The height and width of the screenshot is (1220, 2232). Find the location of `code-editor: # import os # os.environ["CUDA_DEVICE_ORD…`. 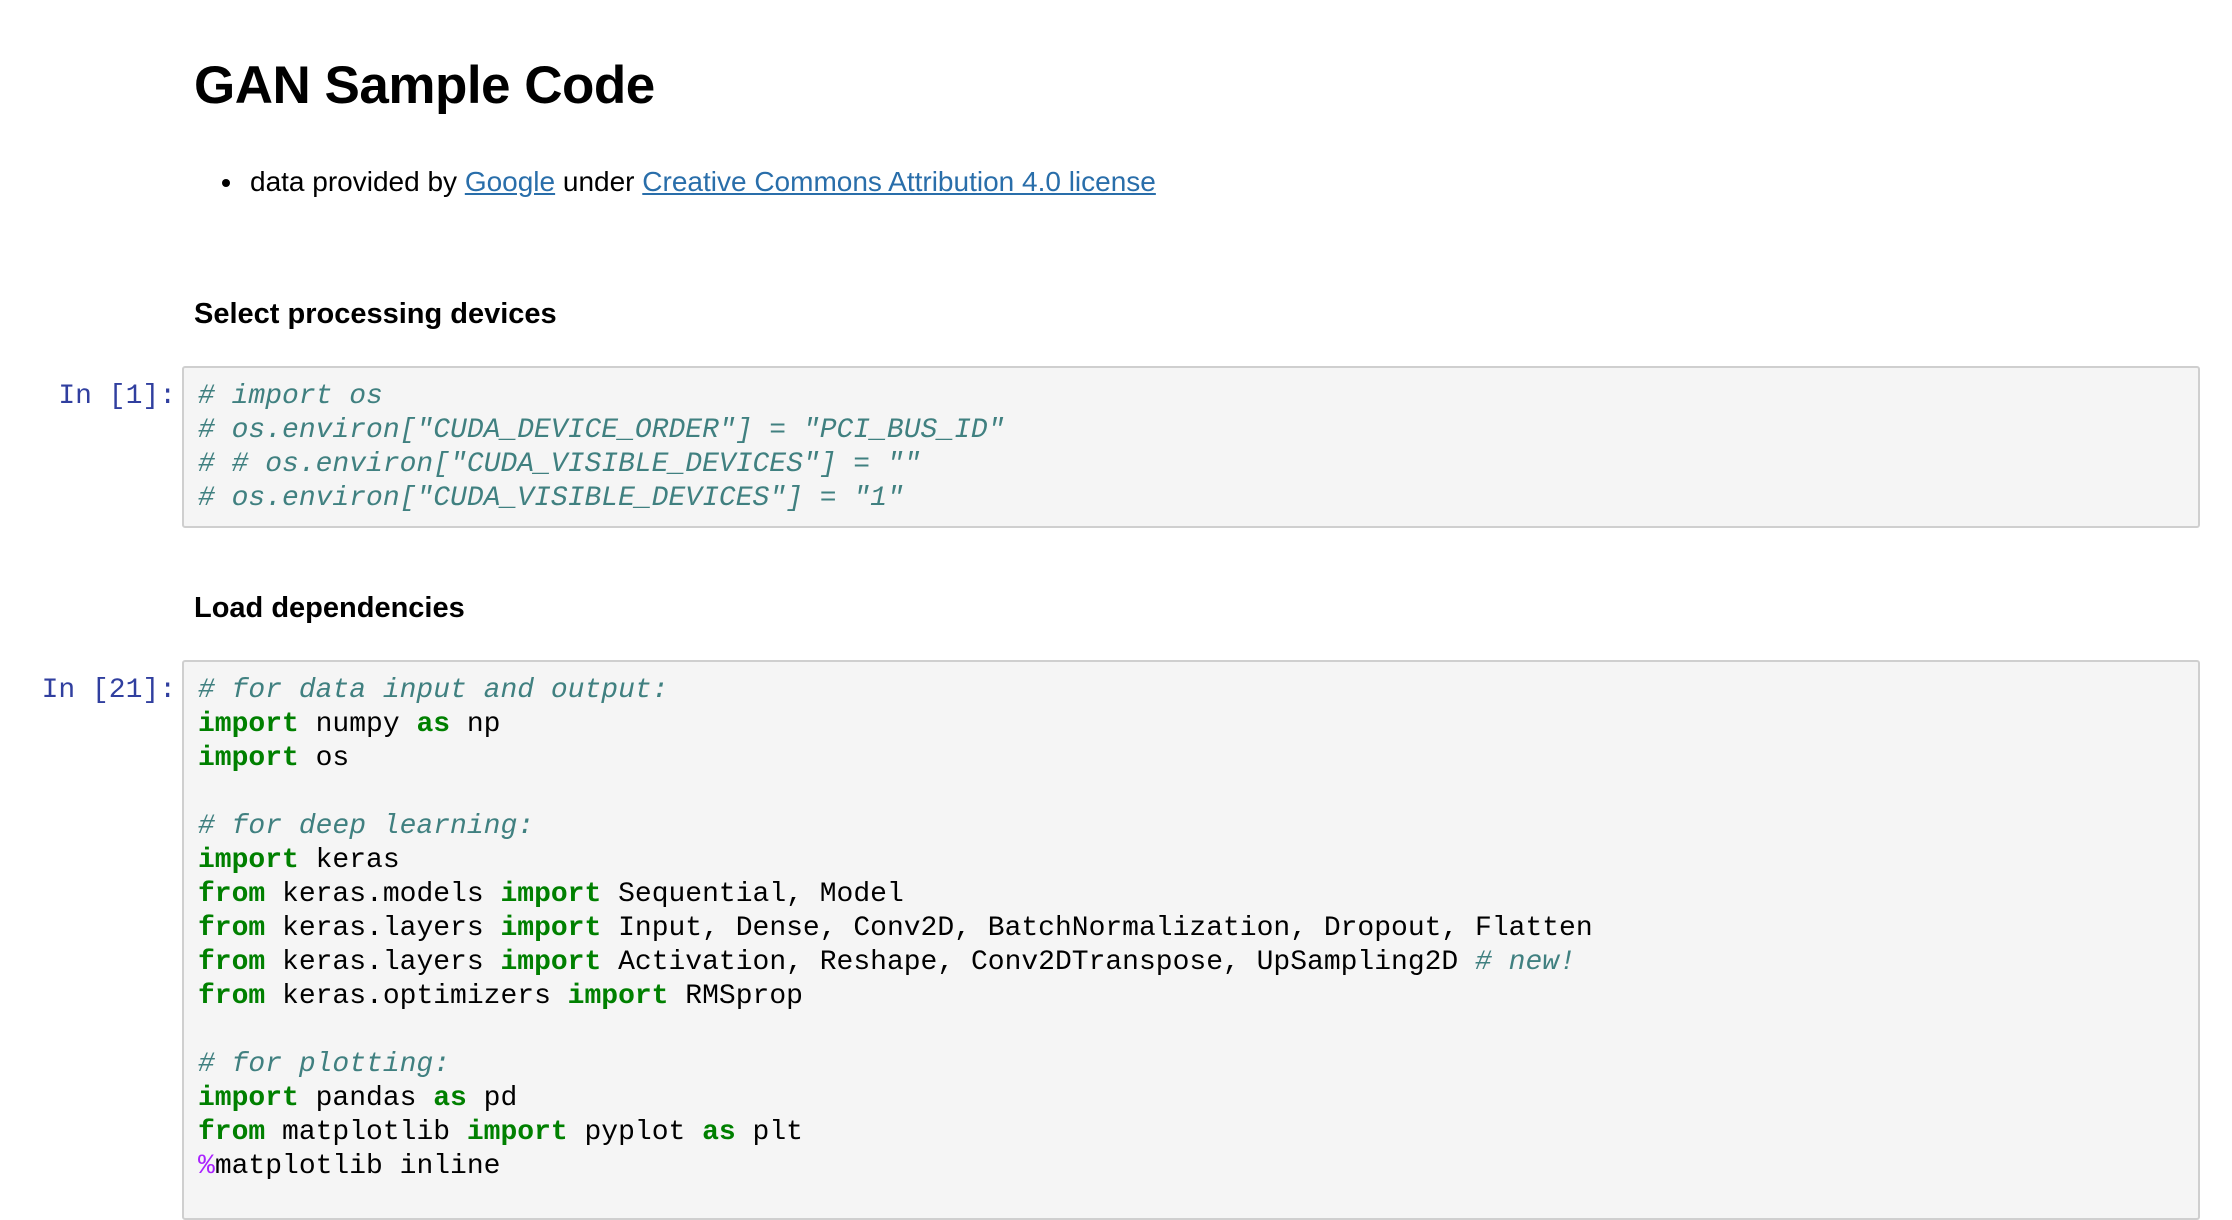

code-editor: # import os # os.environ["CUDA_DEVICE_ORD… is located at coordinates (601, 448).